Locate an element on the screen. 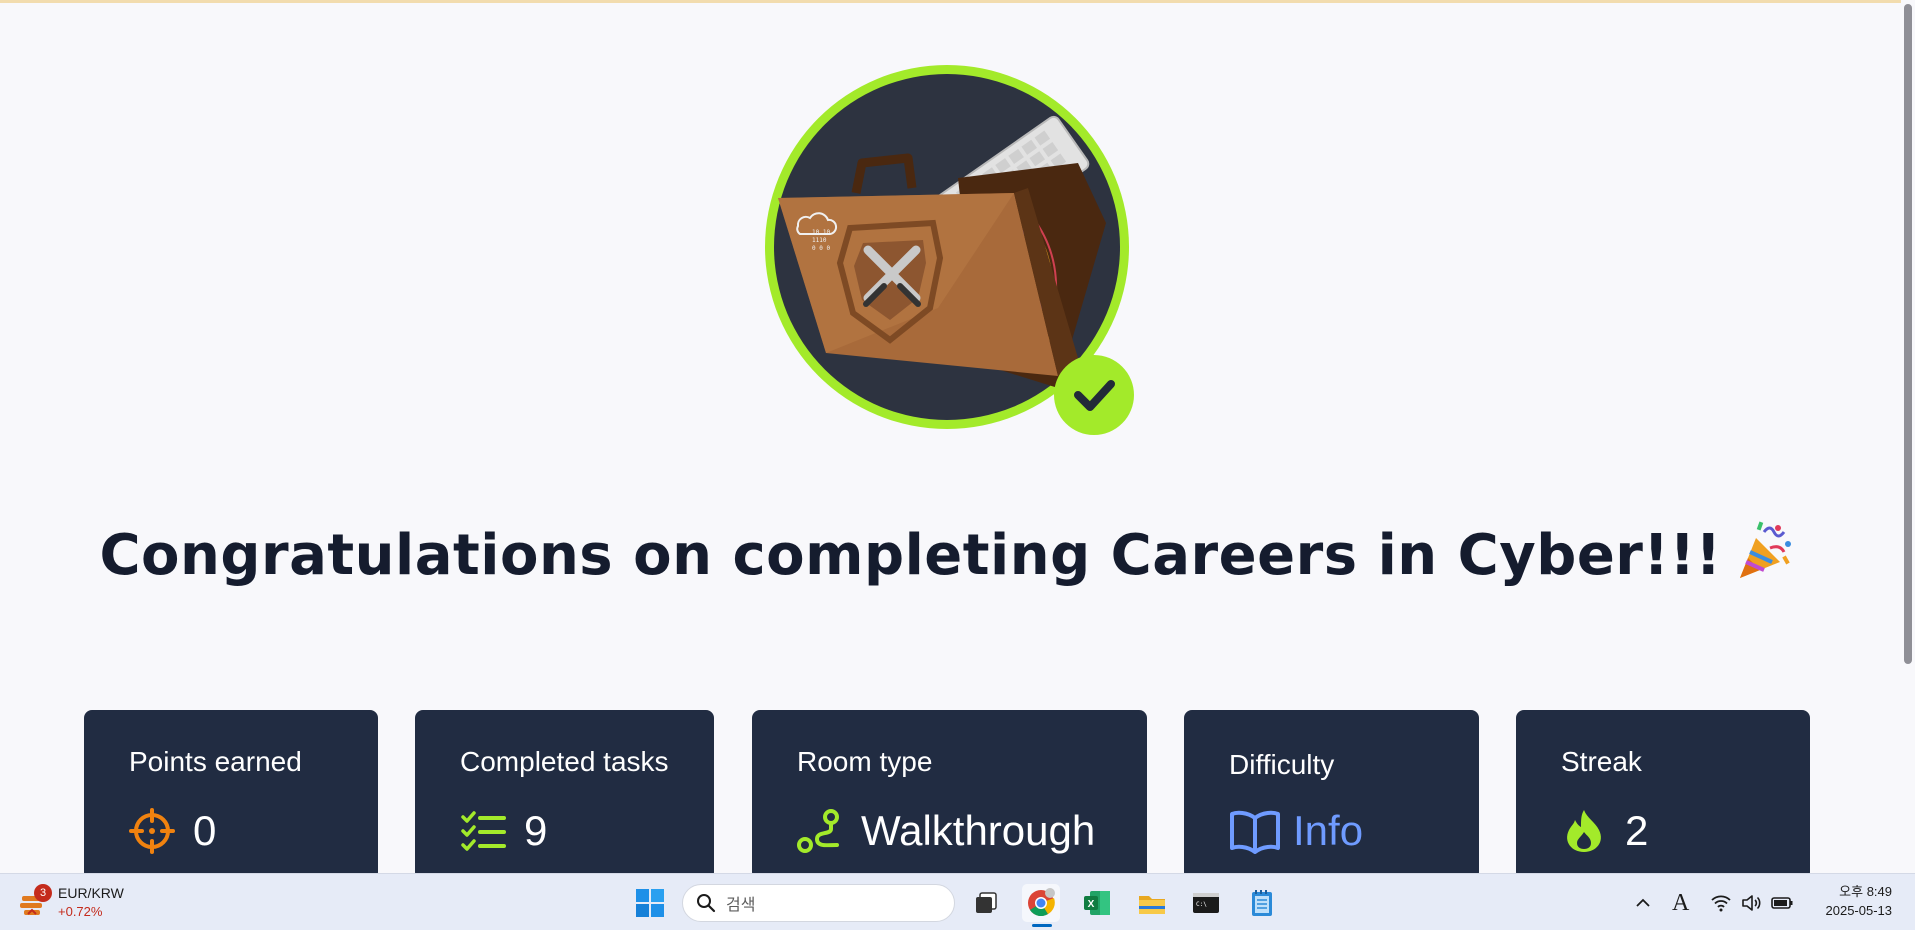 This screenshot has width=1915, height=930. stat-label: Completed tasks is located at coordinates (564, 761).